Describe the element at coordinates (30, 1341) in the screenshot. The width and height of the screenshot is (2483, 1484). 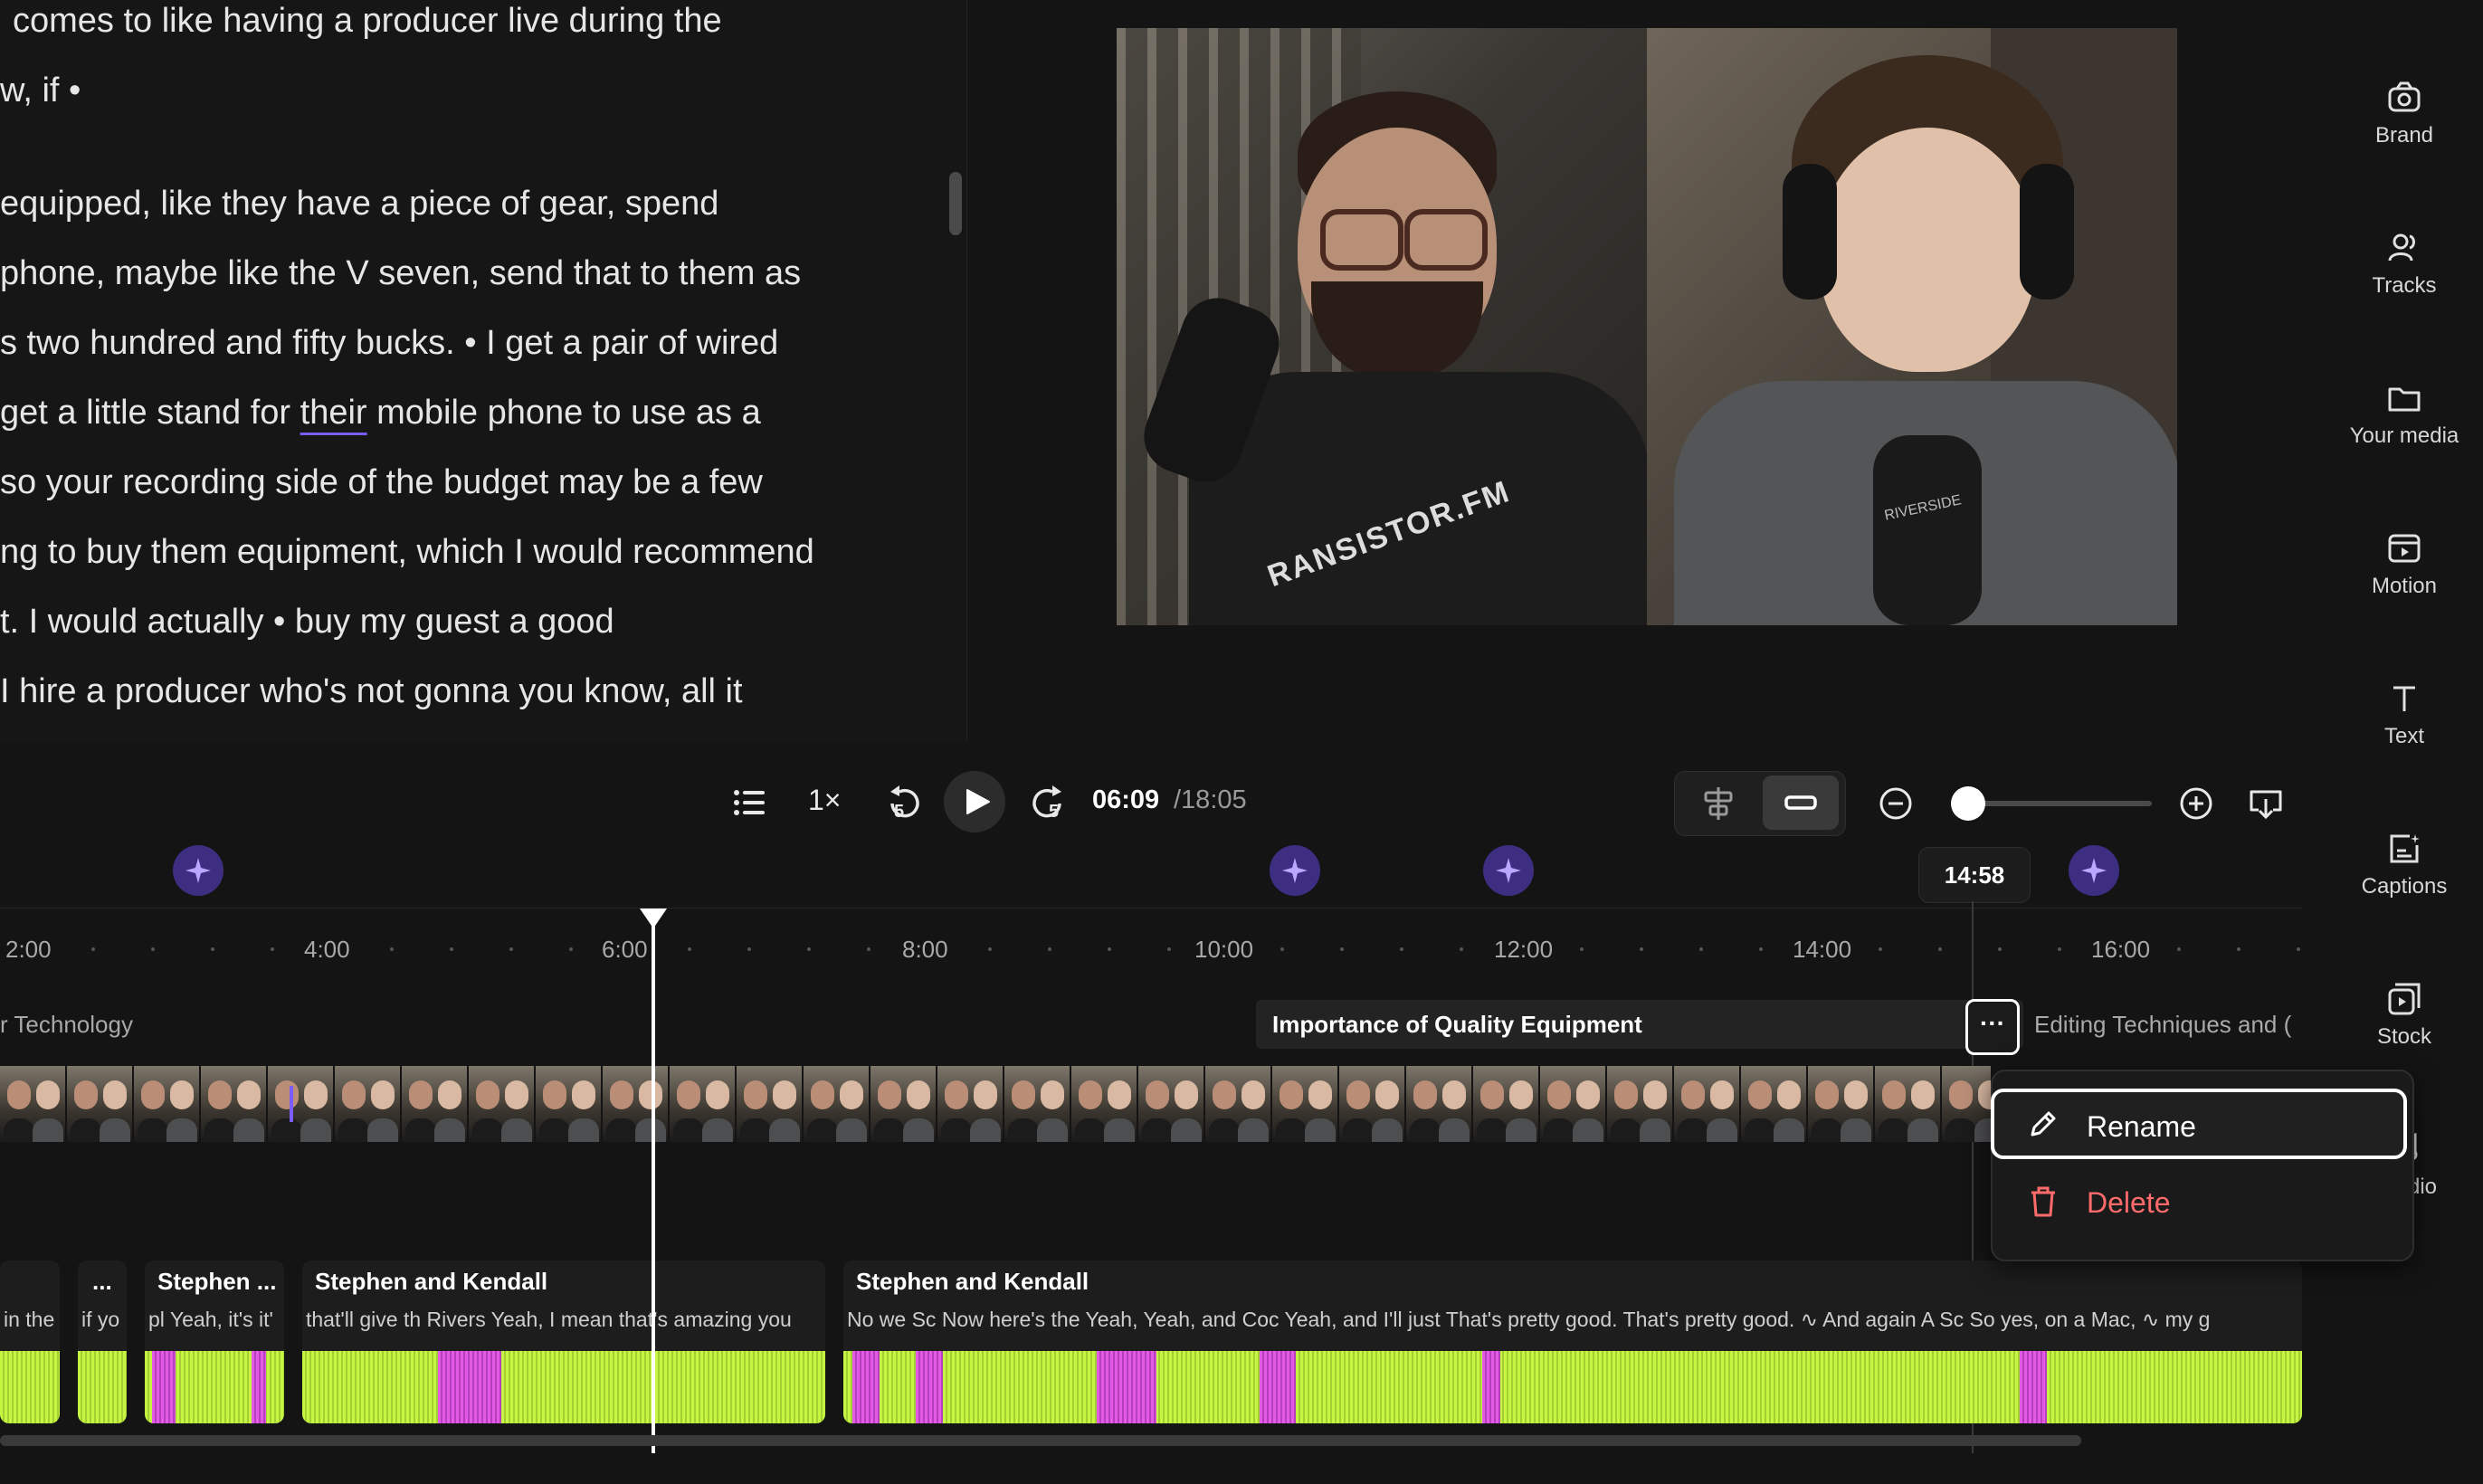
I see `speaker-clip: in the` at that location.